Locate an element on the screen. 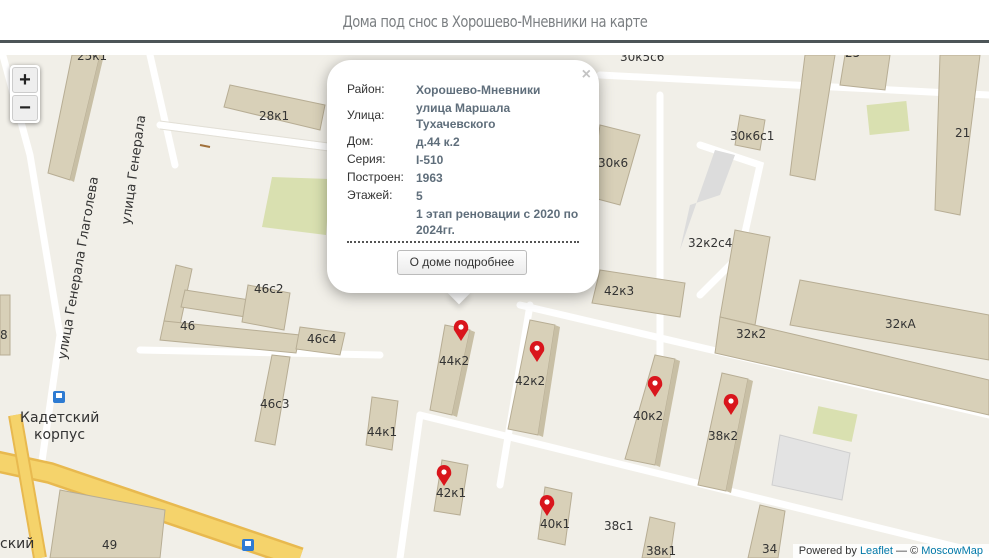  label-40k2: 40к2 is located at coordinates (648, 416).